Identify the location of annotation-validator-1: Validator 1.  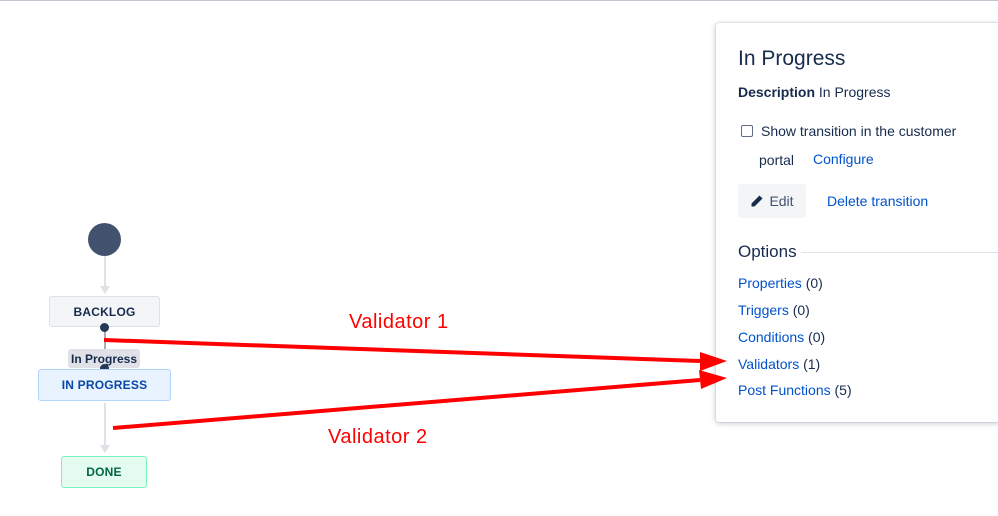
(399, 322).